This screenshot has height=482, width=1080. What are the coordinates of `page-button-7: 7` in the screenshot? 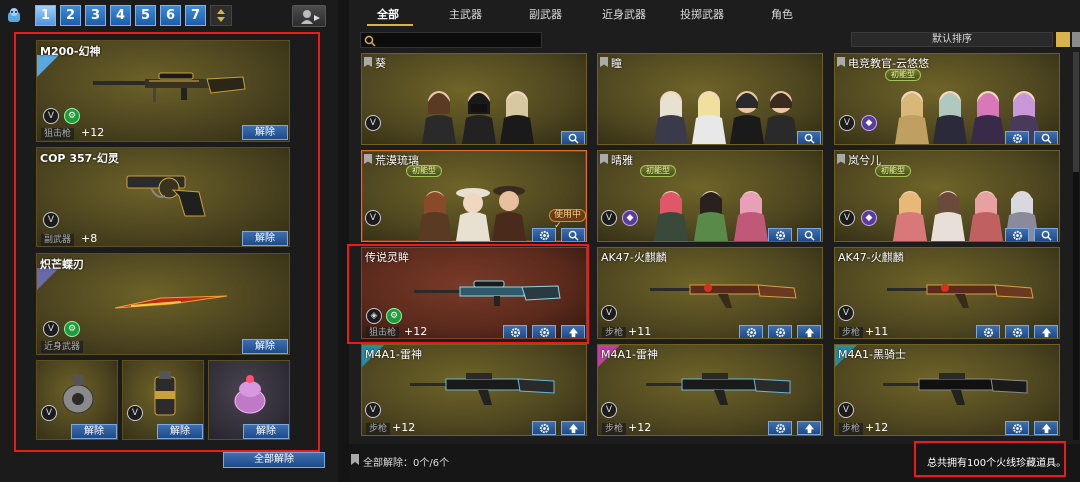 It's located at (195, 15).